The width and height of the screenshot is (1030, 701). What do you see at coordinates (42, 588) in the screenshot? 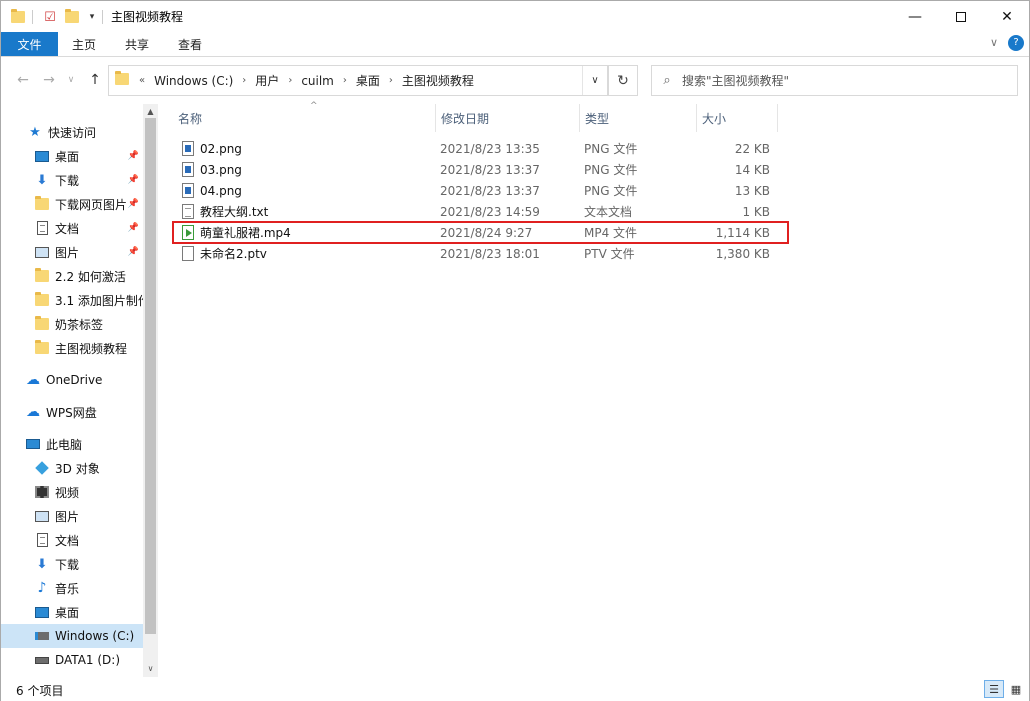
I see `music-icon: ♪` at bounding box center [42, 588].